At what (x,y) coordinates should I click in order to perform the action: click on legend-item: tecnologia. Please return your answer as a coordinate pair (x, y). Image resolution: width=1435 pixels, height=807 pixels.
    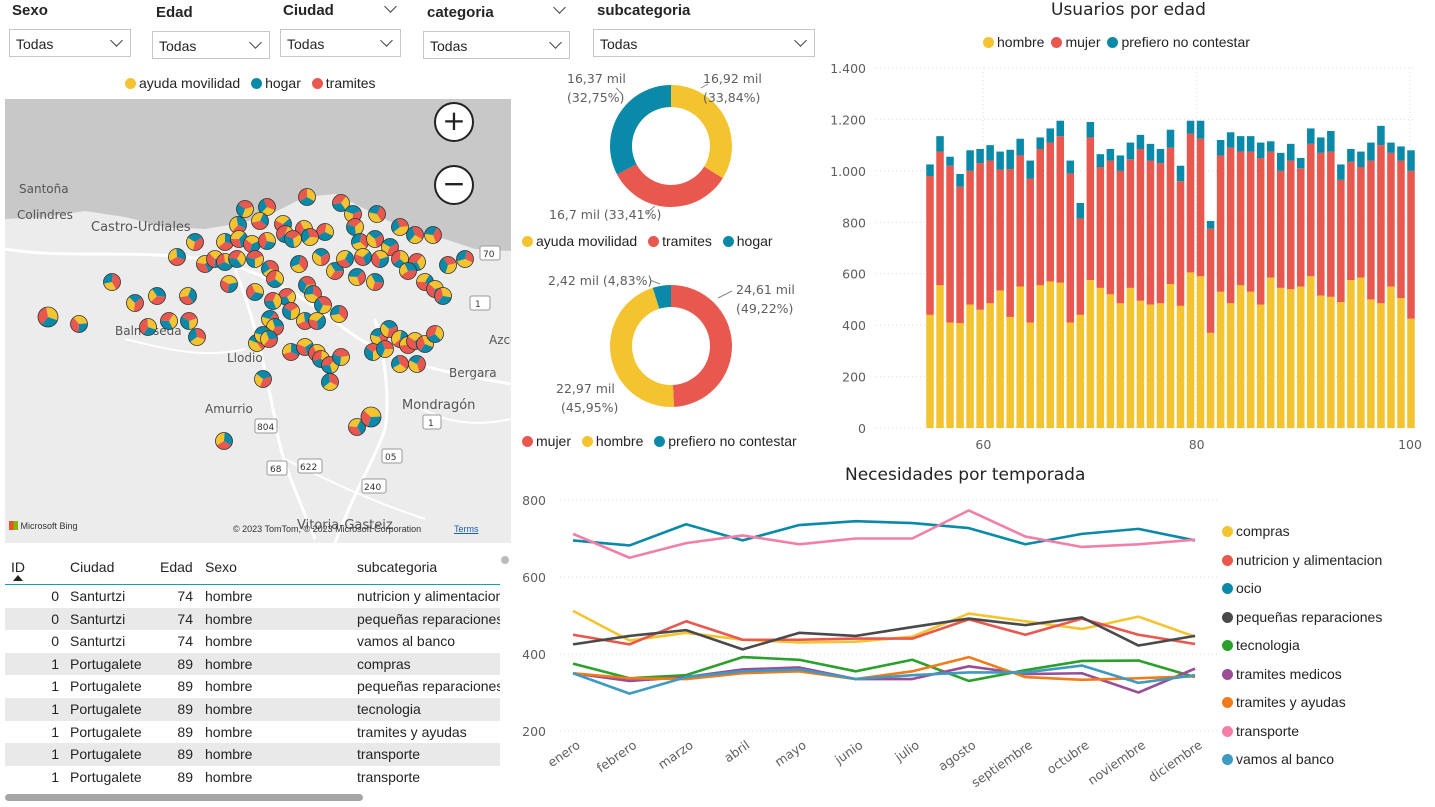
    Looking at the image, I should click on (1302, 651).